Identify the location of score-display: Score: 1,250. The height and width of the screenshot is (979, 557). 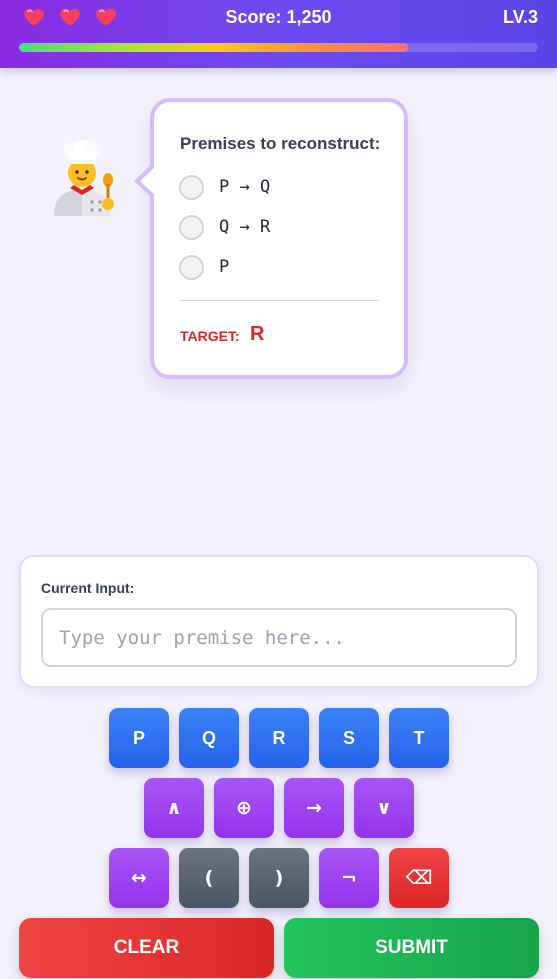
(278, 17).